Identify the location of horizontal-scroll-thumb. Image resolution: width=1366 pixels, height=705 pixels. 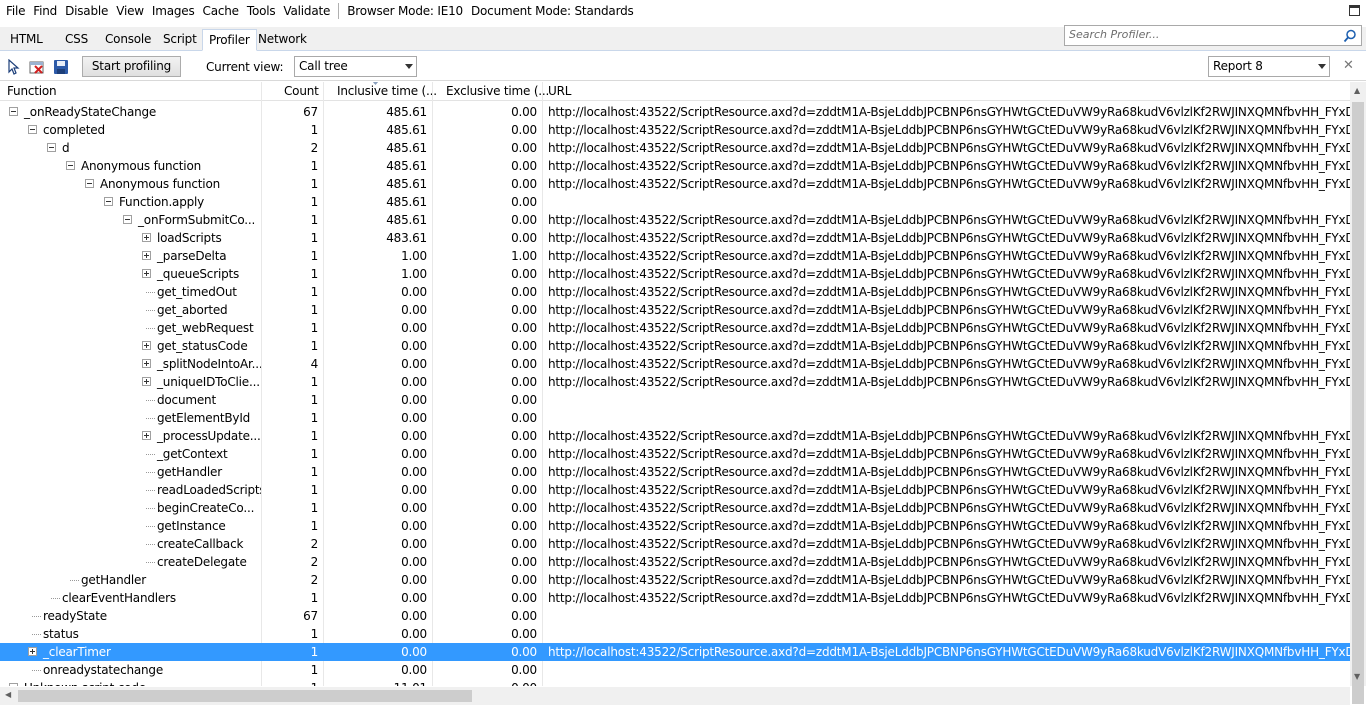
(245, 696).